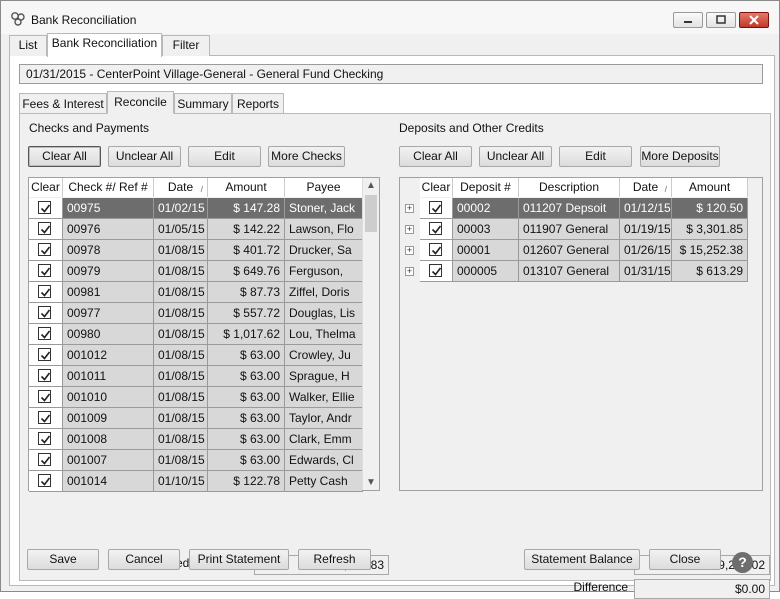 This screenshot has width=780, height=599. I want to click on amount-cell: $ 63.00, so click(246, 418).